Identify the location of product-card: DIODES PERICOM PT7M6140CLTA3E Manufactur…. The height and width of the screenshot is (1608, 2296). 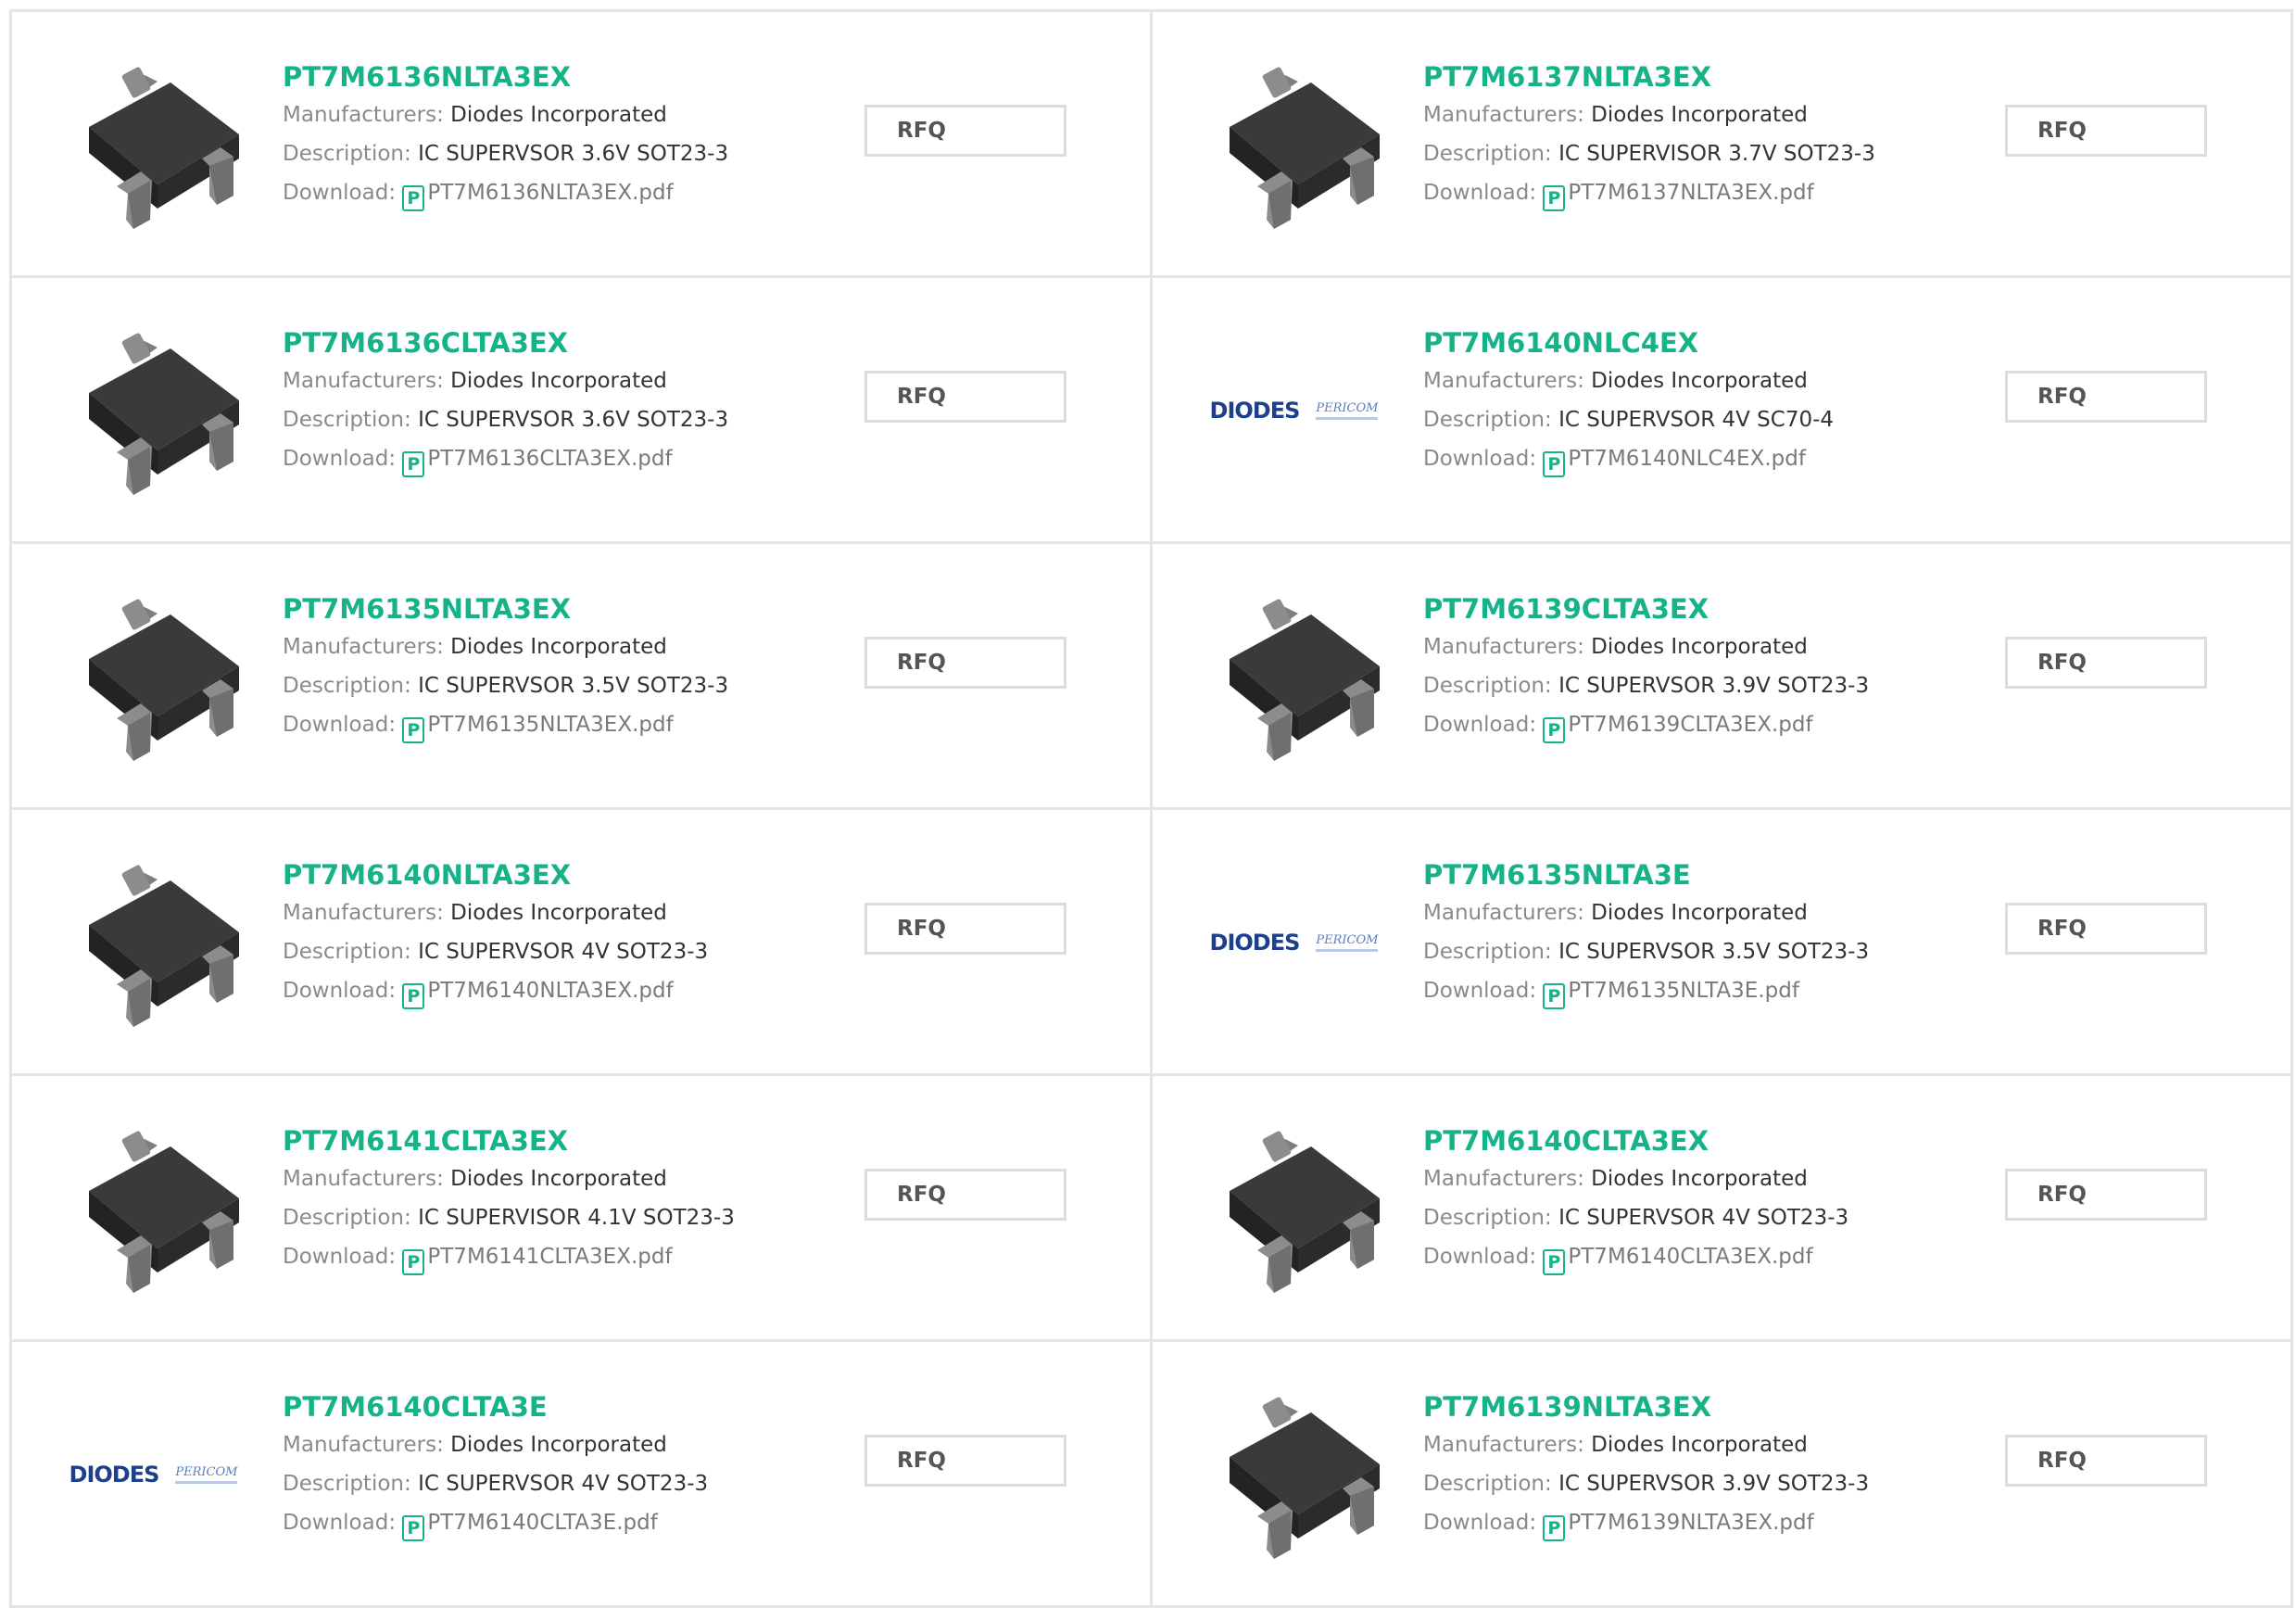
(583, 1475).